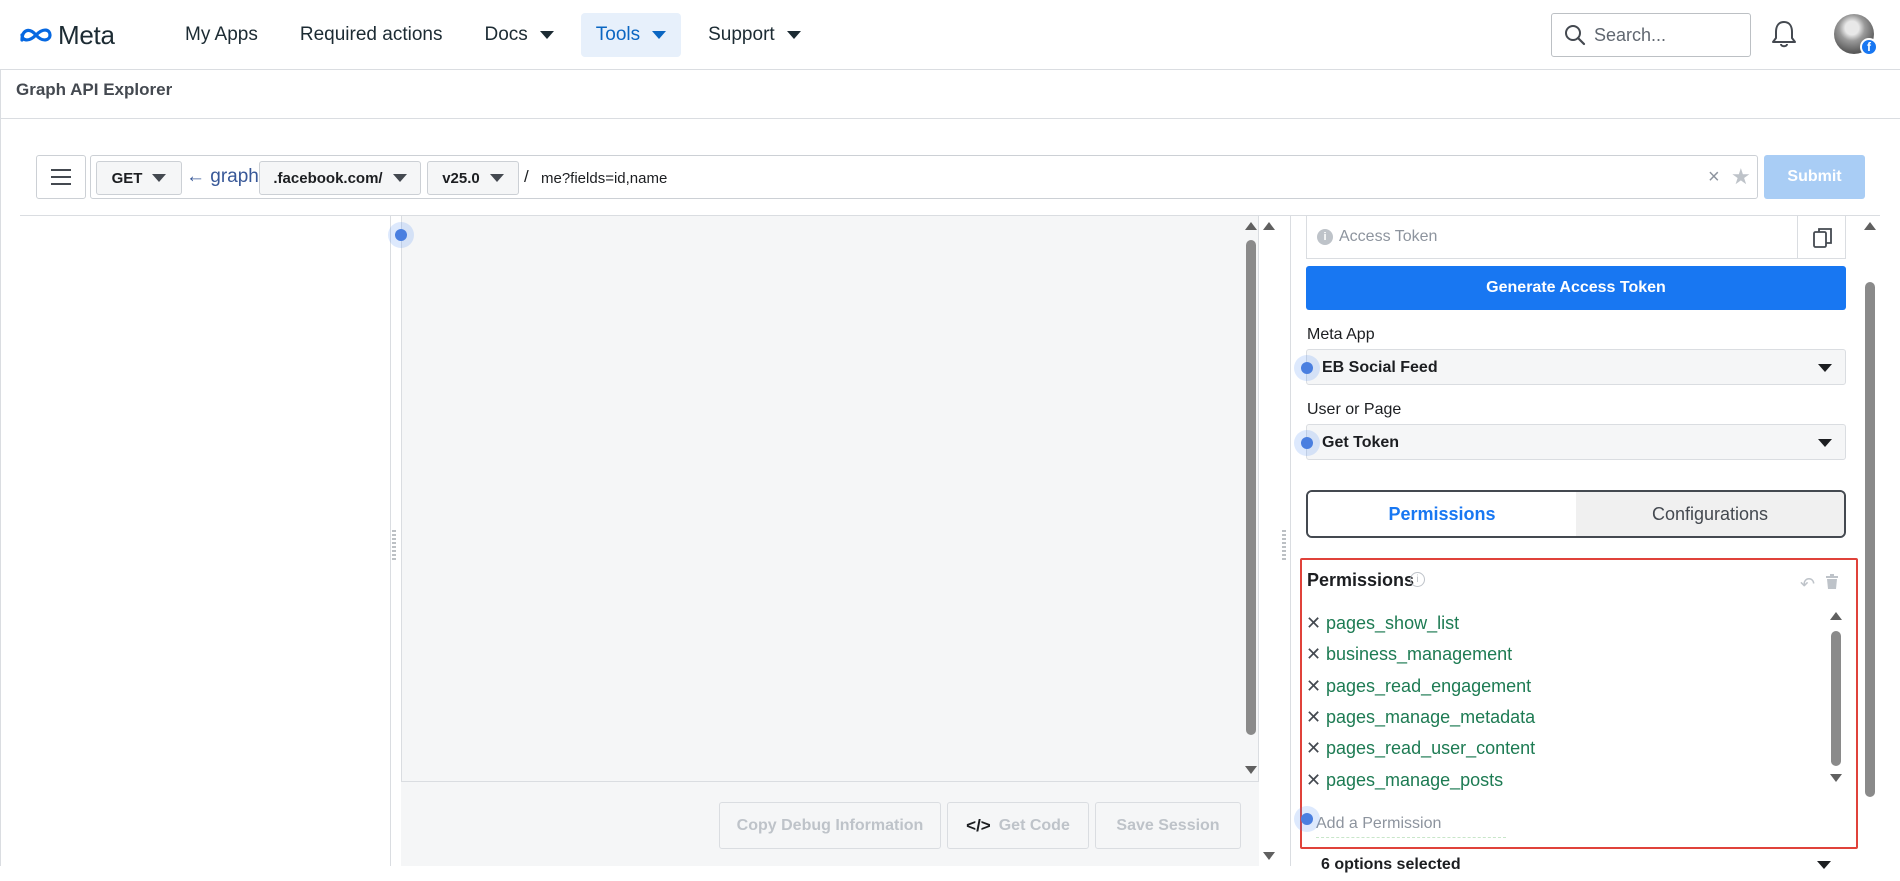 The image size is (1900, 881). Describe the element at coordinates (1710, 514) in the screenshot. I see `tab-configurations: Configurations` at that location.